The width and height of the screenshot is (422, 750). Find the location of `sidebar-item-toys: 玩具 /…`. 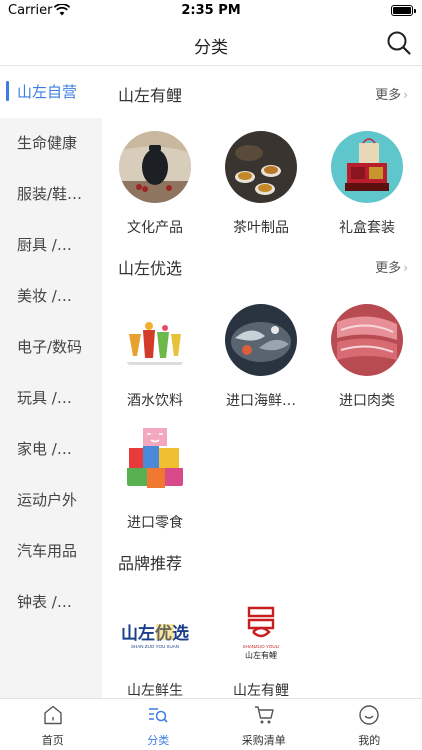

sidebar-item-toys: 玩具 /… is located at coordinates (51, 398).